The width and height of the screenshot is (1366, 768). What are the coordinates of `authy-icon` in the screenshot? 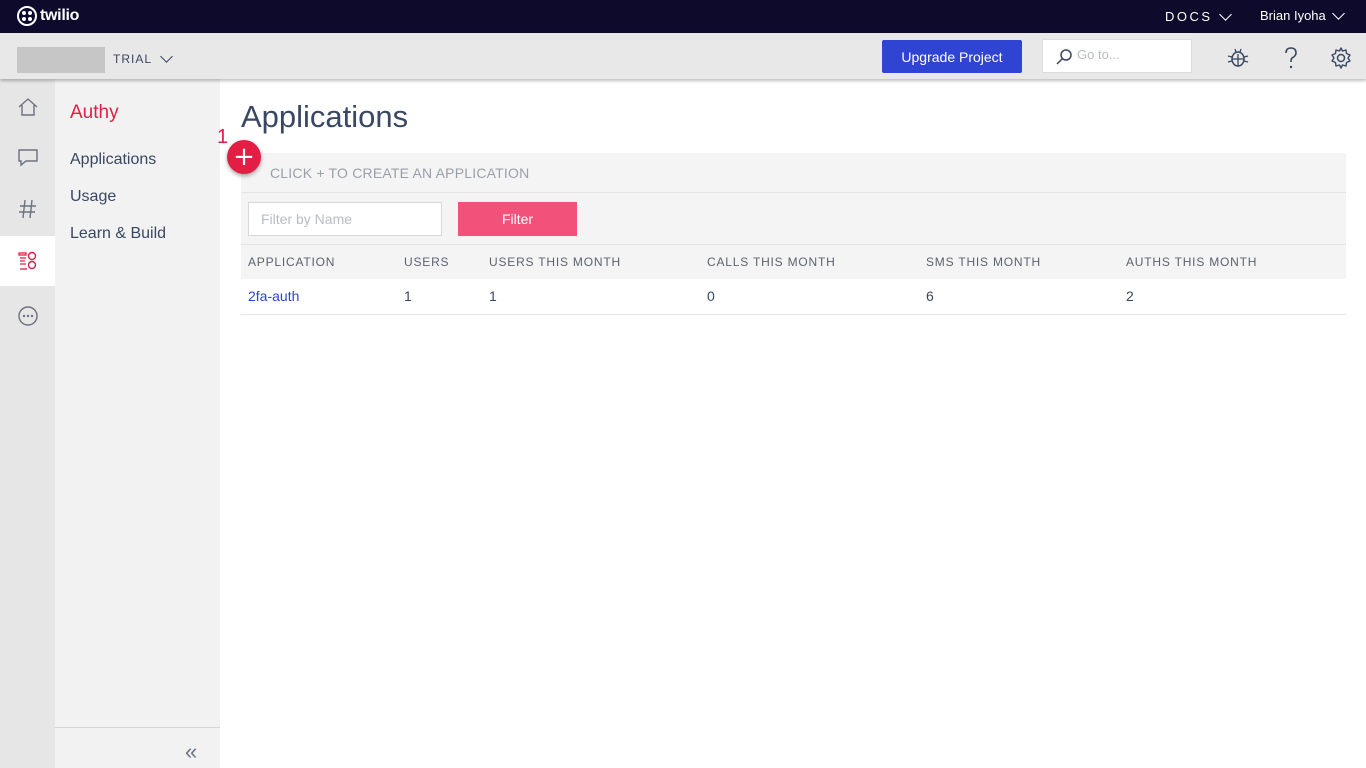 It's located at (26, 260).